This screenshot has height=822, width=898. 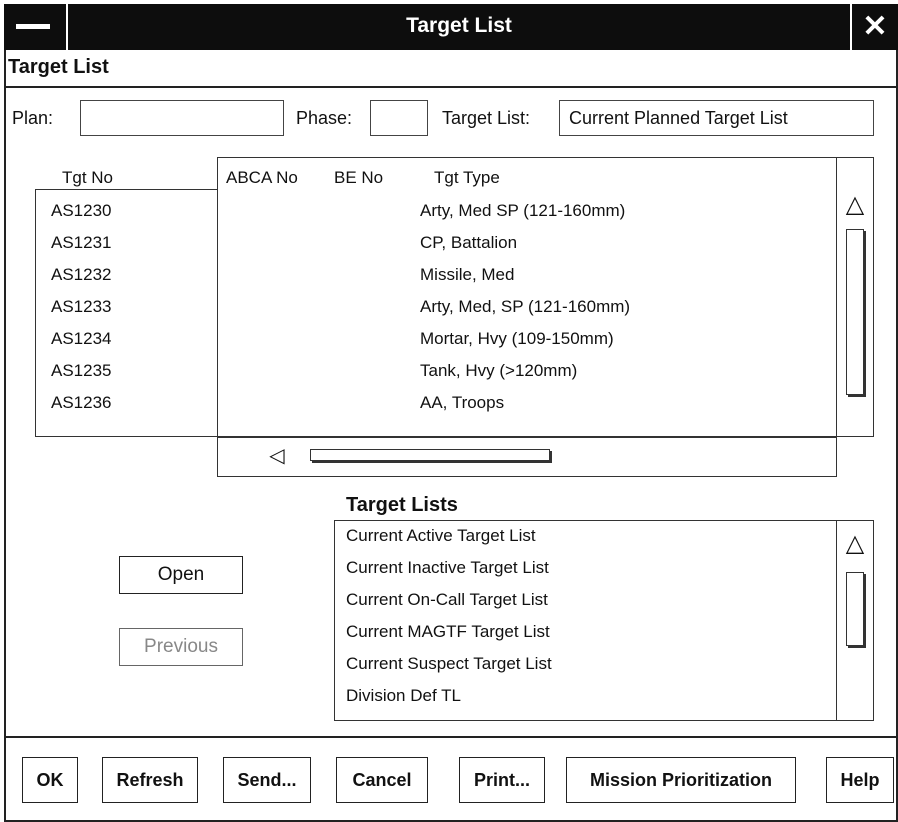 I want to click on scroll-left-icon: ◁, so click(x=277, y=456).